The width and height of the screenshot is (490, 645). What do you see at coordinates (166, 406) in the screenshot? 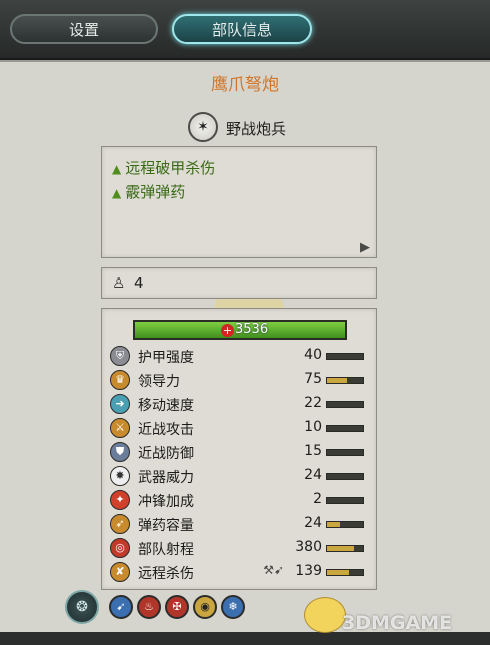
I see `stat-label: 移动速度` at bounding box center [166, 406].